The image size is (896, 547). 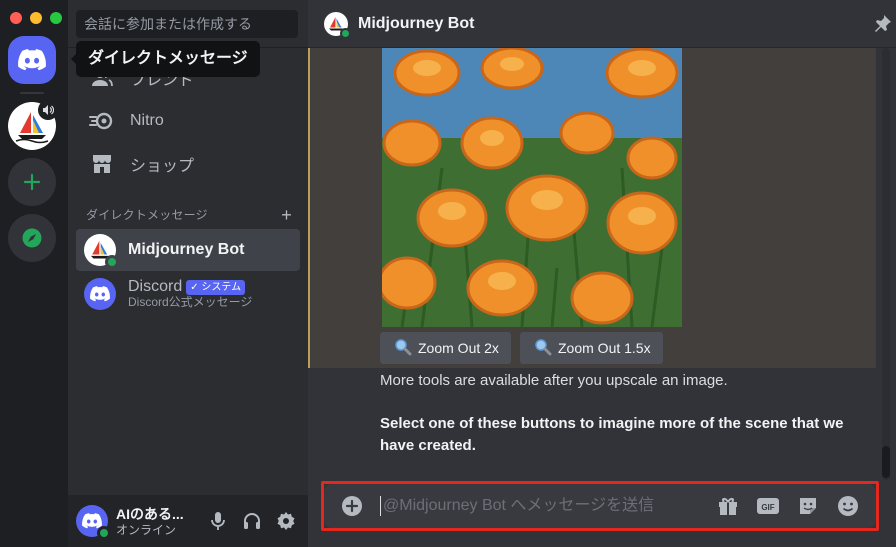 I want to click on sticker-icon, so click(x=808, y=506).